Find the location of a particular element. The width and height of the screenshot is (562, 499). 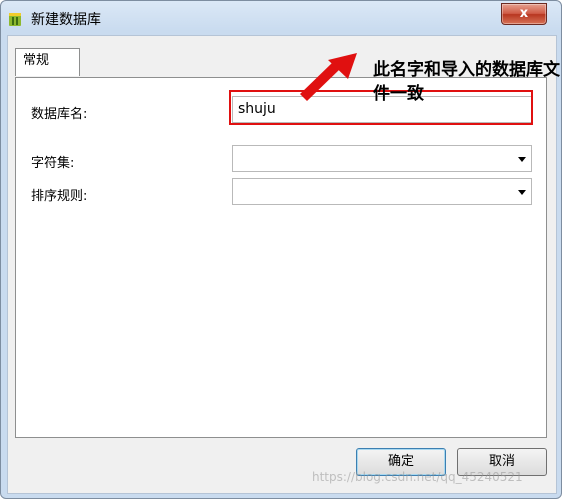

close-icon: x is located at coordinates (524, 13).